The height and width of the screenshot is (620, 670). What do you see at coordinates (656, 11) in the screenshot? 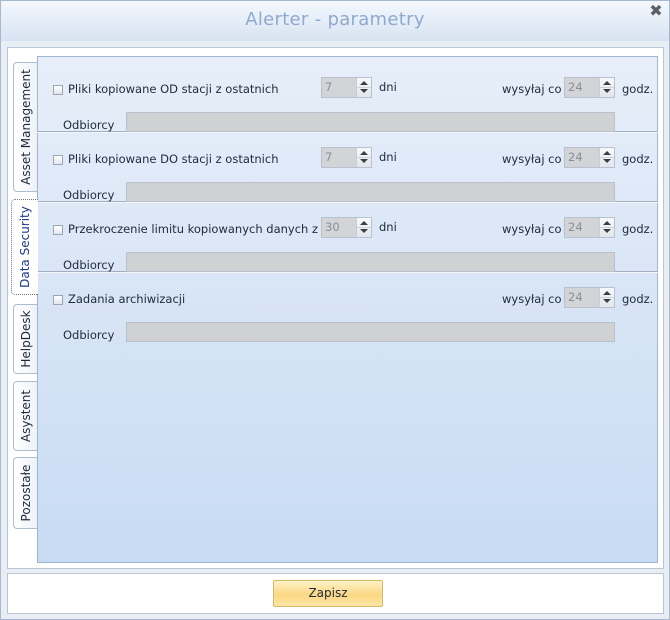
I see `close-icon: ✖` at bounding box center [656, 11].